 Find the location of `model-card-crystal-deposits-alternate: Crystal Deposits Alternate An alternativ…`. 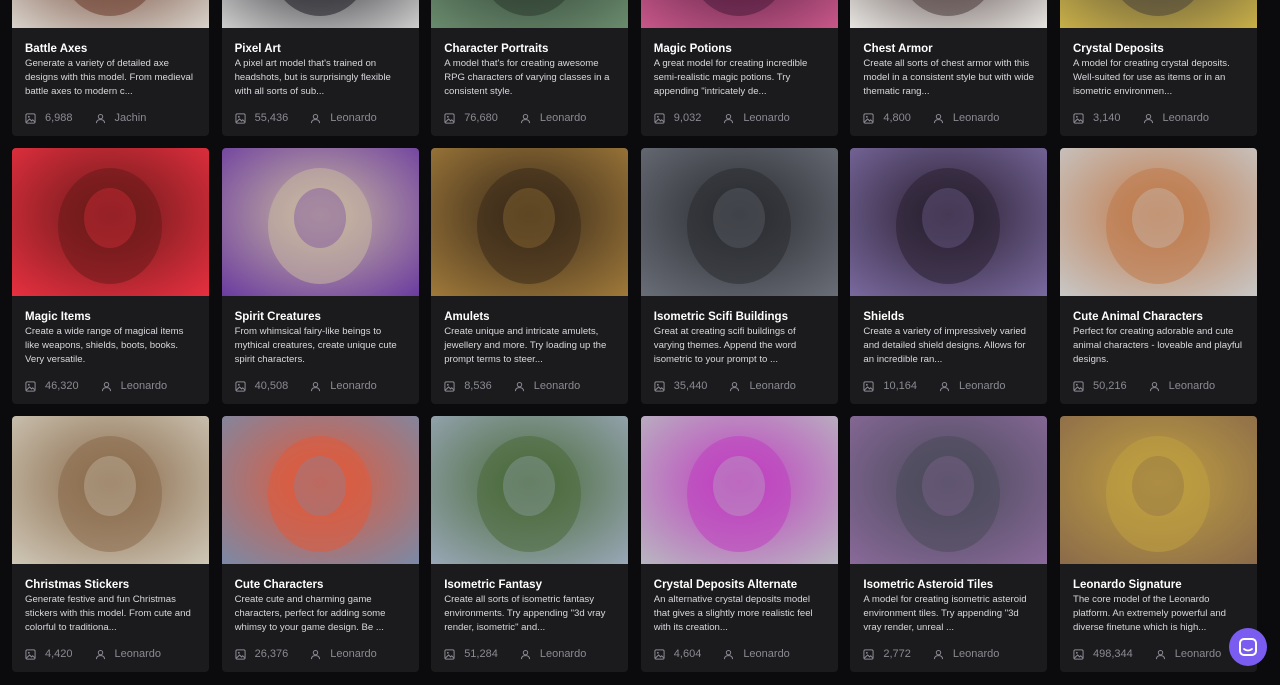

model-card-crystal-deposits-alternate: Crystal Deposits Alternate An alternativ… is located at coordinates (739, 544).